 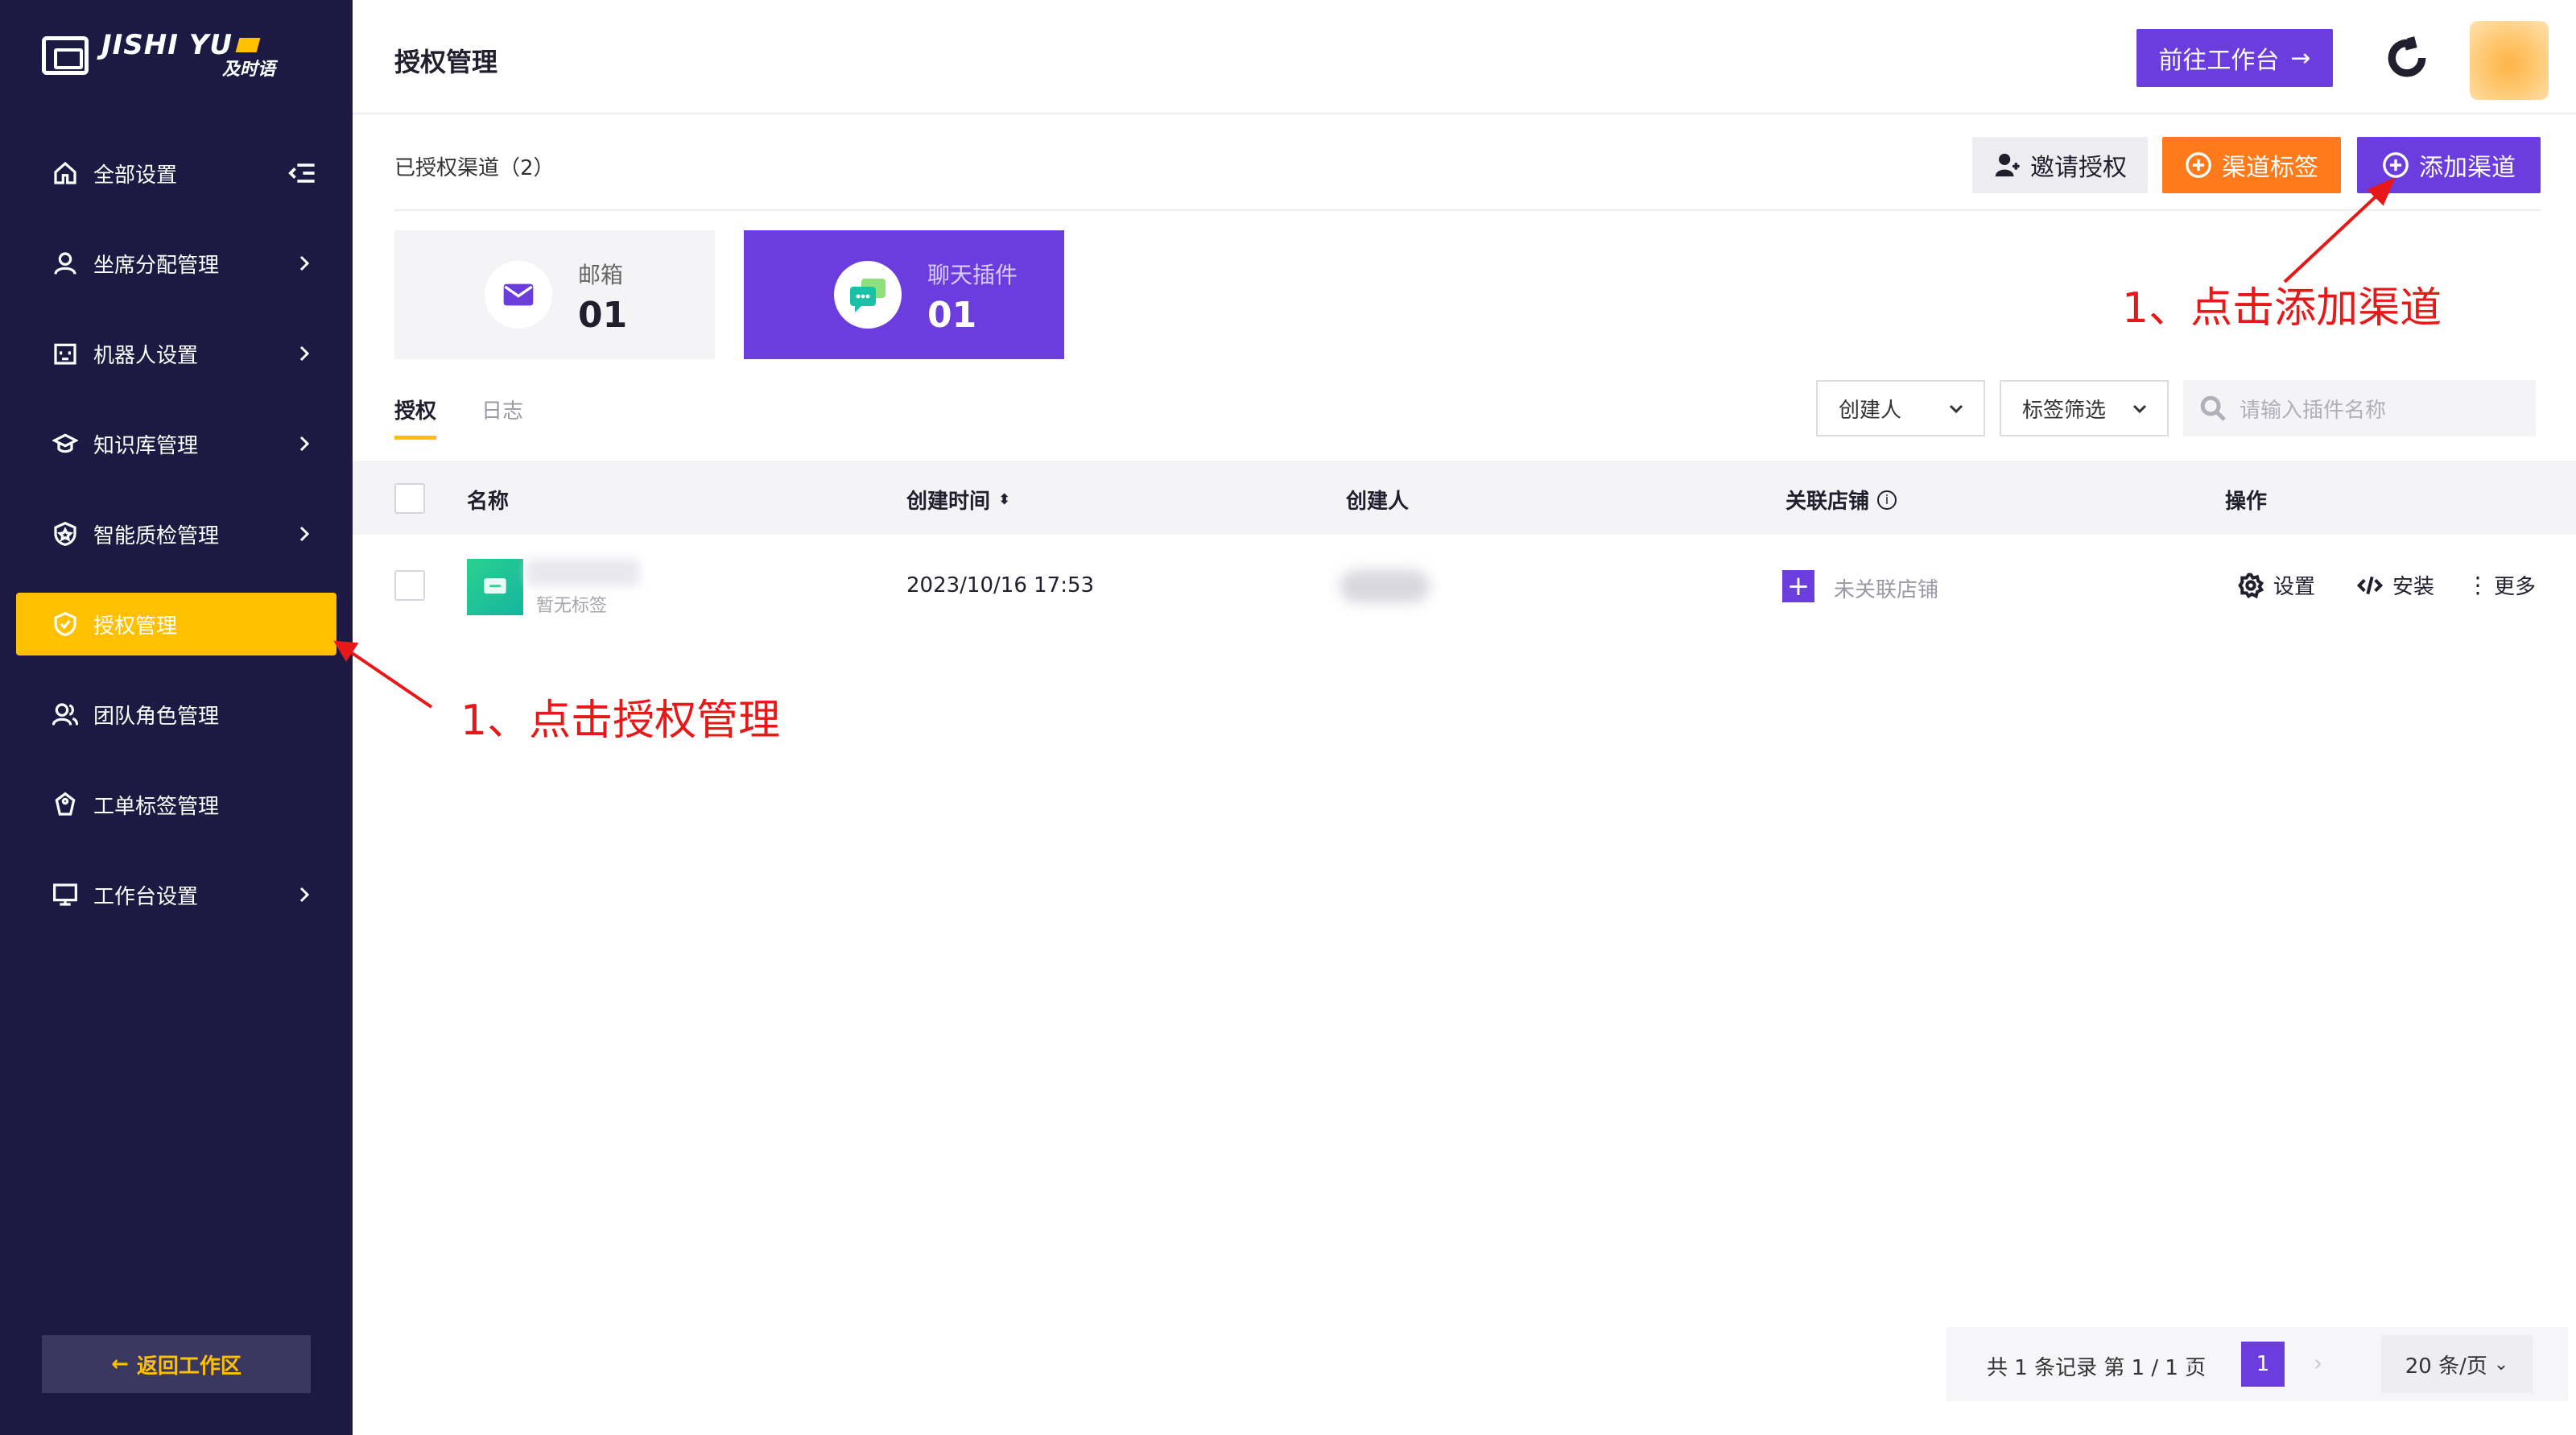 I want to click on annotation-arrow-auth, so click(x=389, y=678).